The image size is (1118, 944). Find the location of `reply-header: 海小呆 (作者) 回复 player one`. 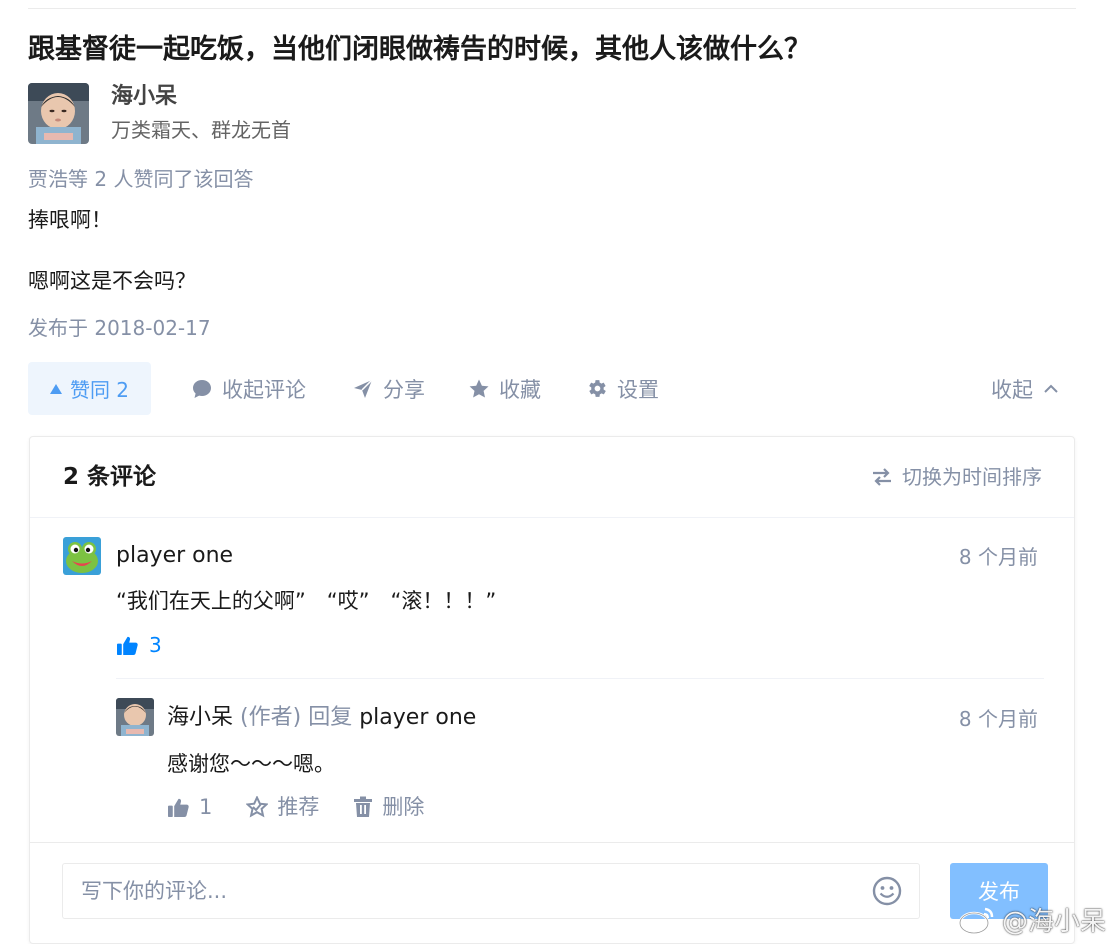

reply-header: 海小呆 (作者) 回复 player one is located at coordinates (321, 718).